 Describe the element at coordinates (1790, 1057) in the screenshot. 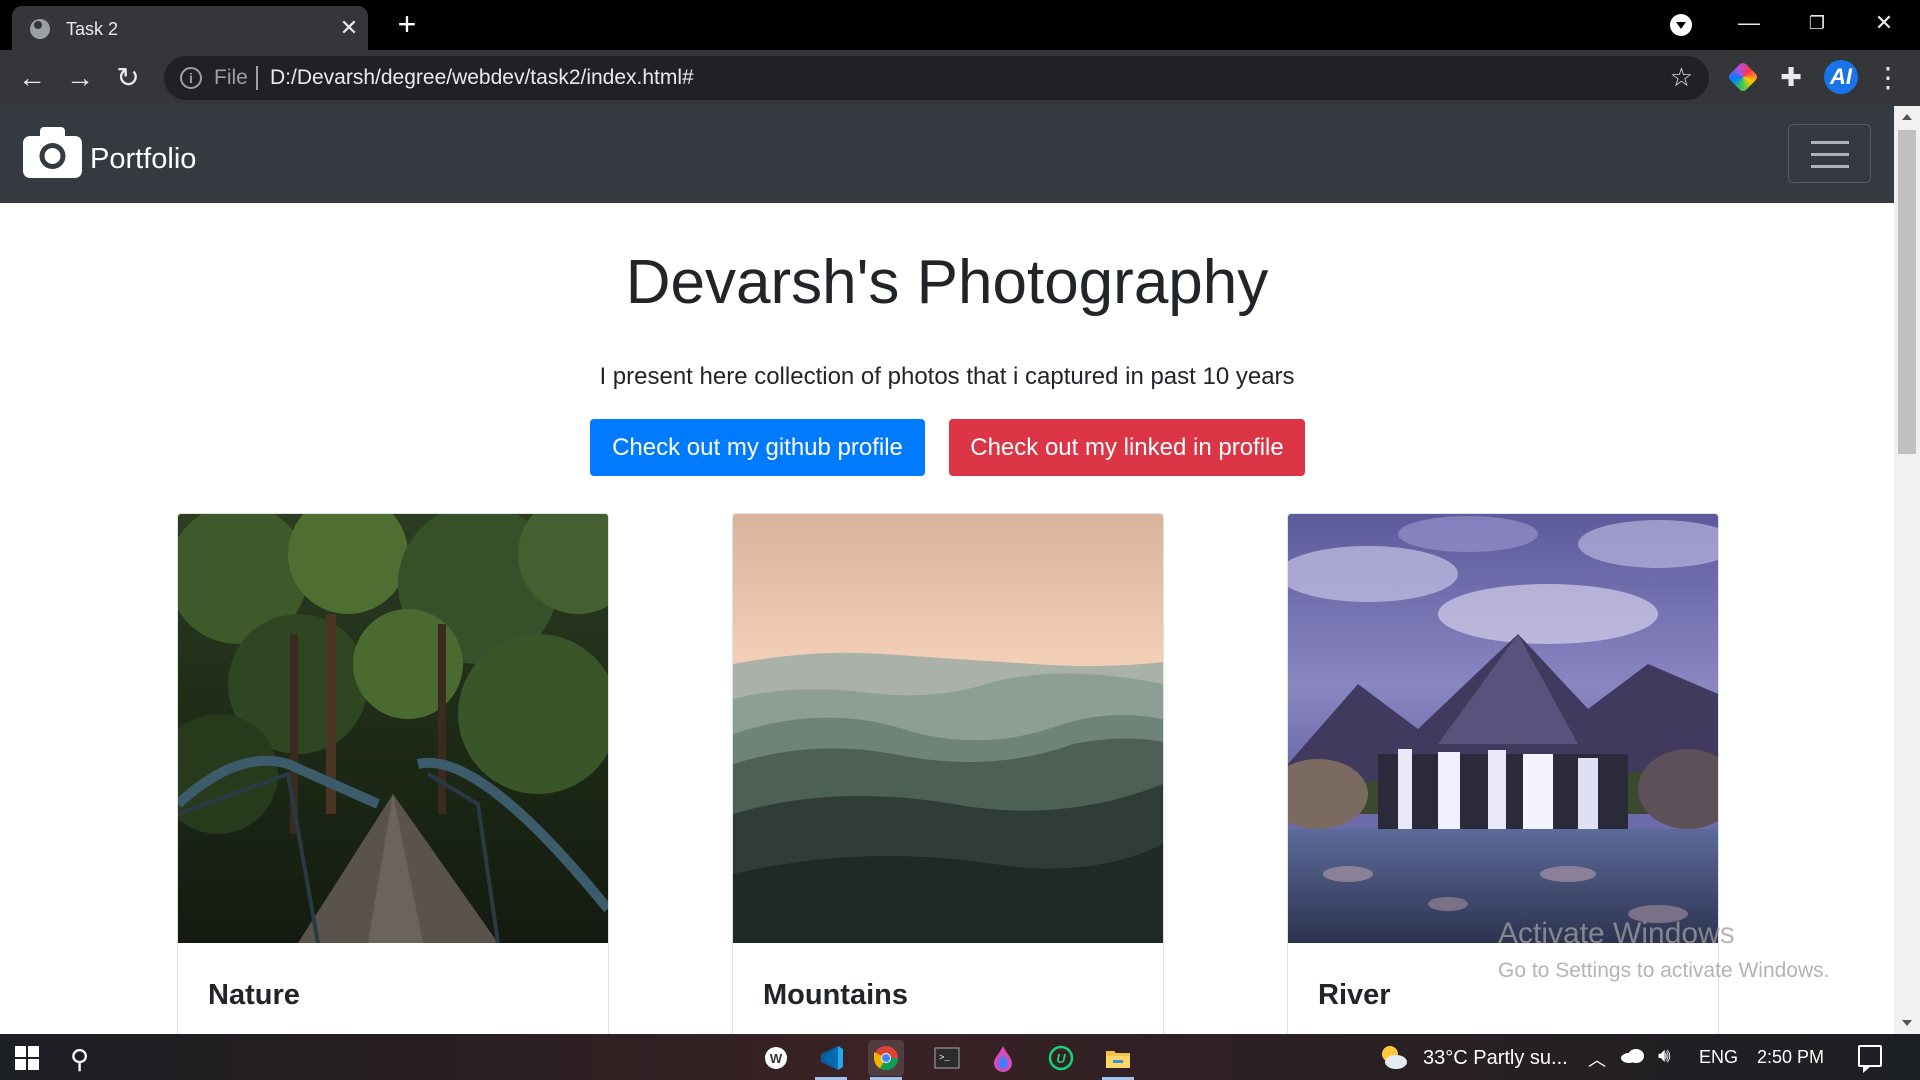

I see `clock: 2:50 PM` at that location.